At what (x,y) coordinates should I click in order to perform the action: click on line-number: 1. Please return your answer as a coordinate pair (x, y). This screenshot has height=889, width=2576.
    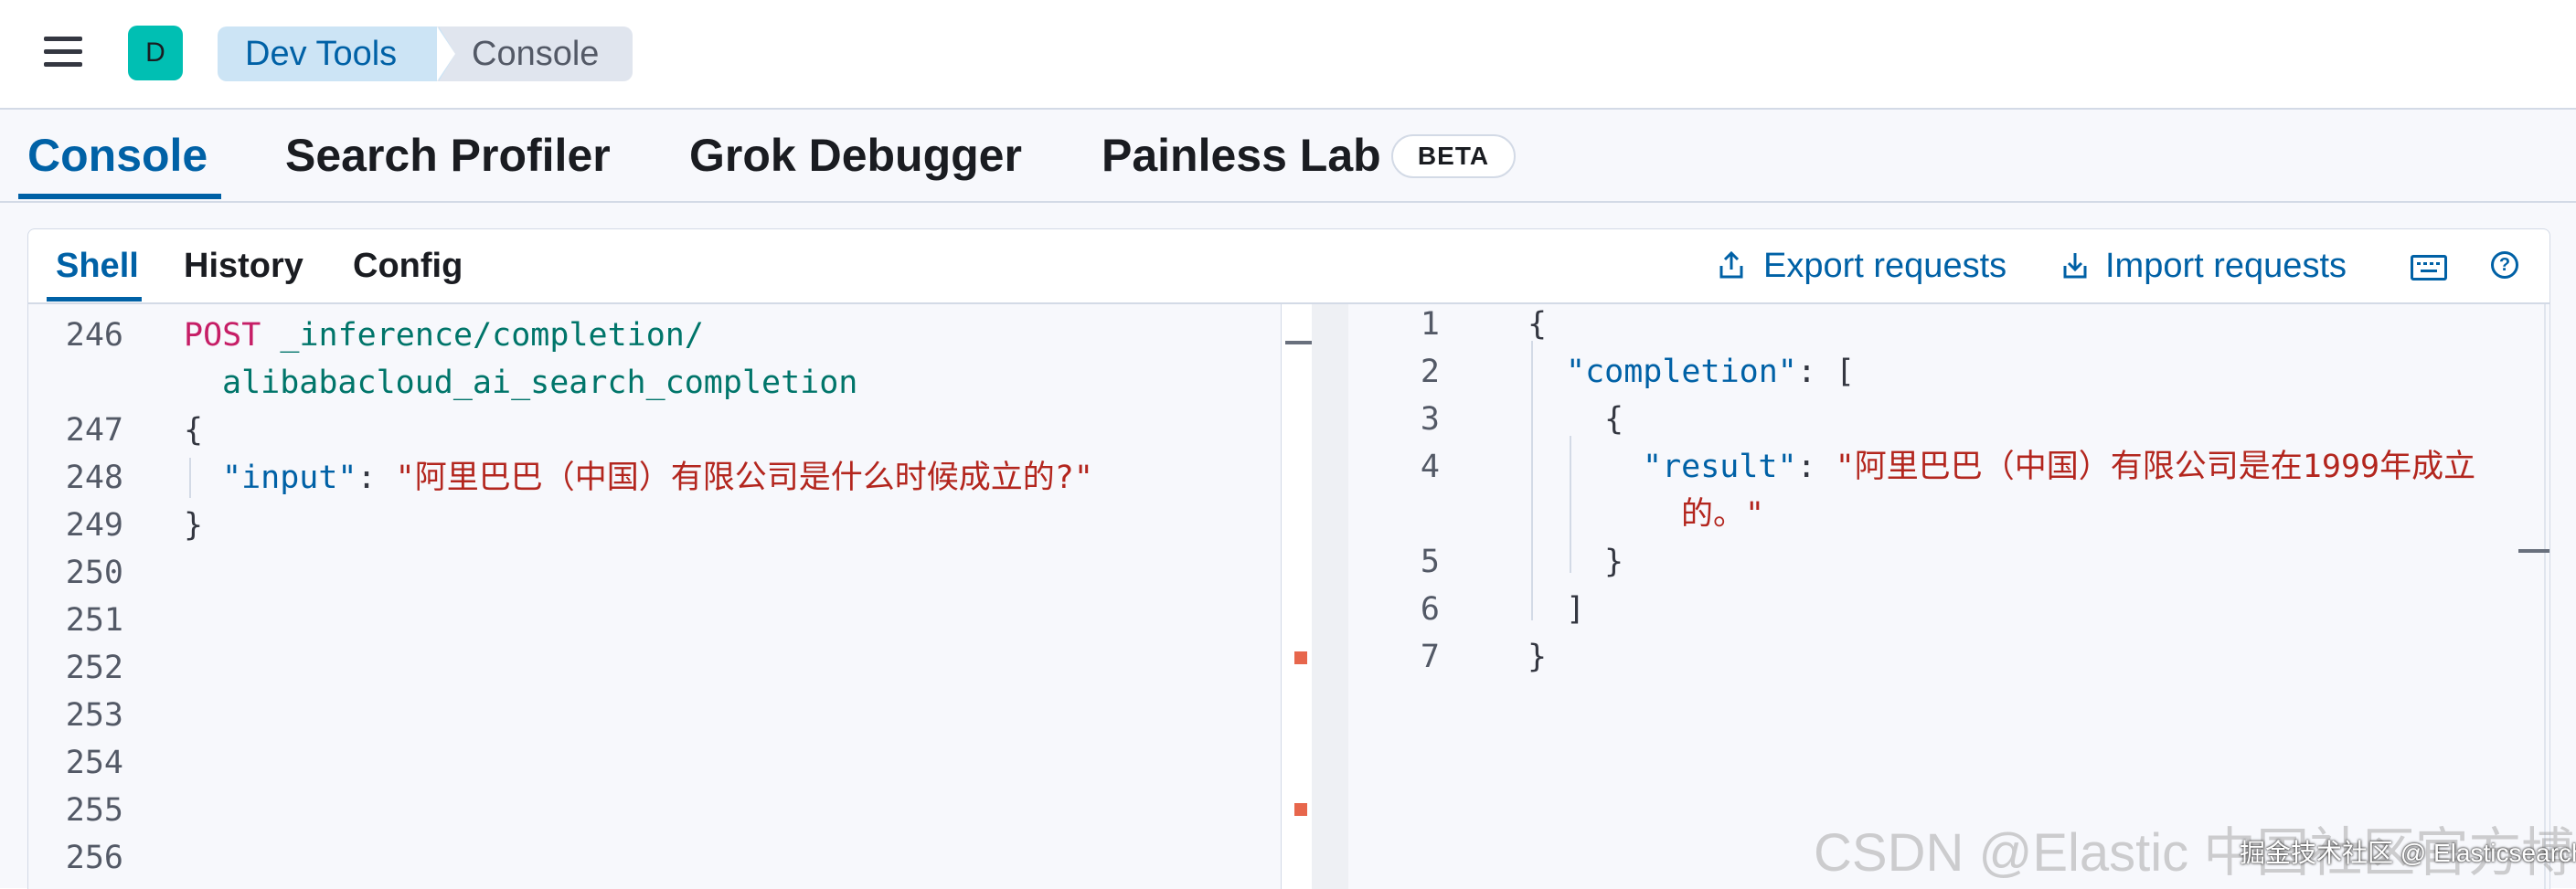
    Looking at the image, I should click on (1430, 324).